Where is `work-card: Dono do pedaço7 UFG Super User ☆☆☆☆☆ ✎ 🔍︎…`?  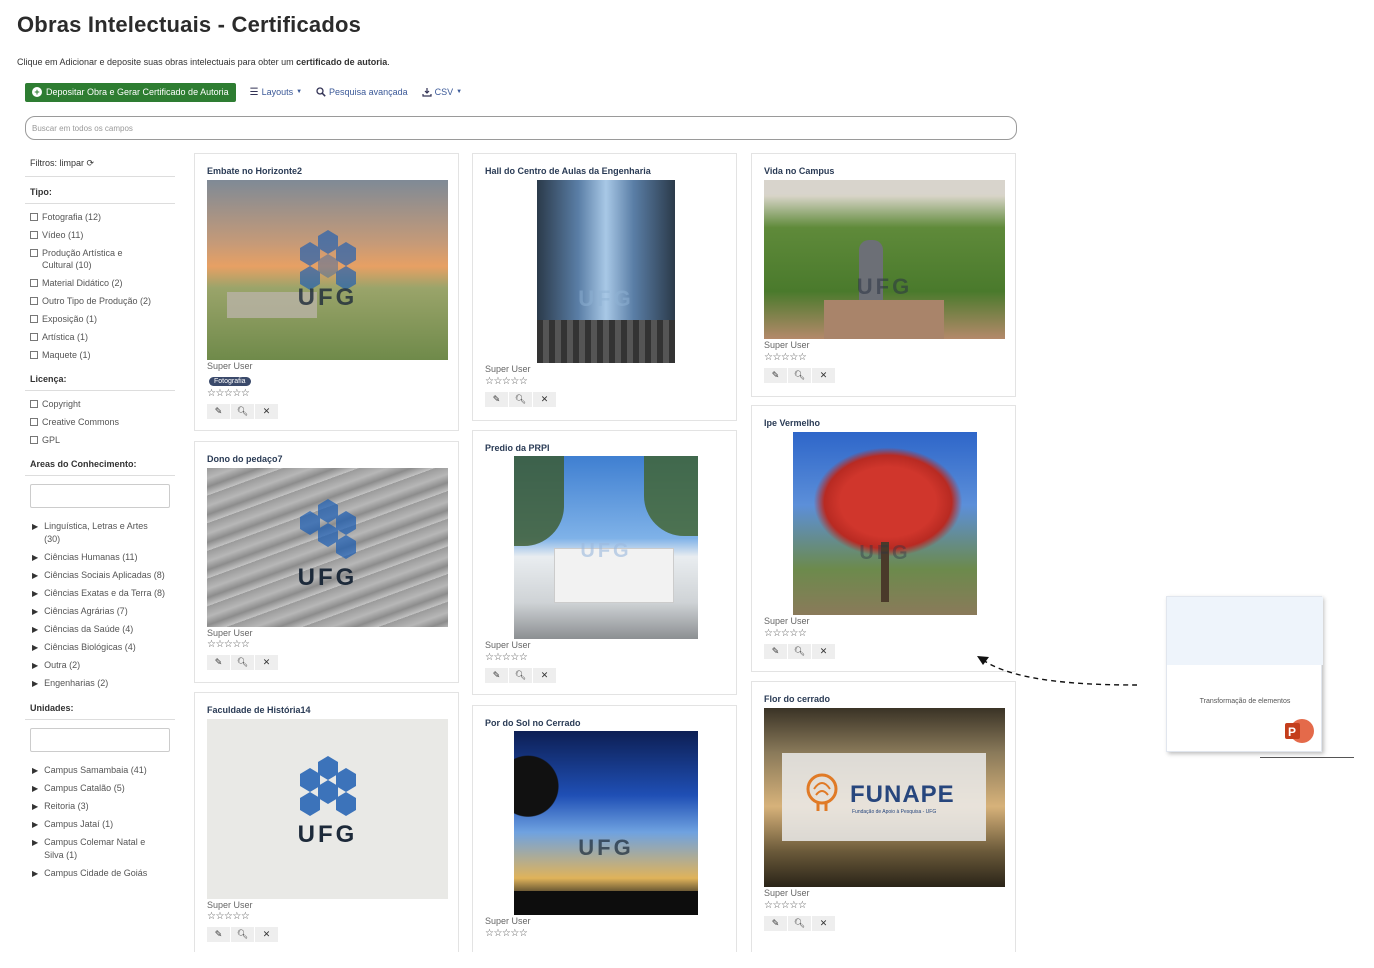 work-card: Dono do pedaço7 UFG Super User ☆☆☆☆☆ ✎ 🔍︎… is located at coordinates (326, 562).